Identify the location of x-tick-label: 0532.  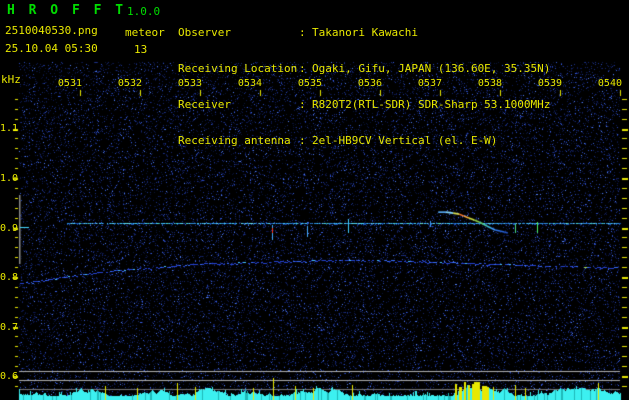
(129, 83).